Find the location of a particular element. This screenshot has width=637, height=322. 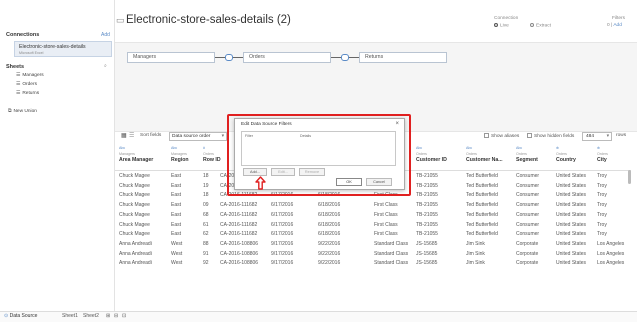

column-name: City is located at coordinates (602, 160).